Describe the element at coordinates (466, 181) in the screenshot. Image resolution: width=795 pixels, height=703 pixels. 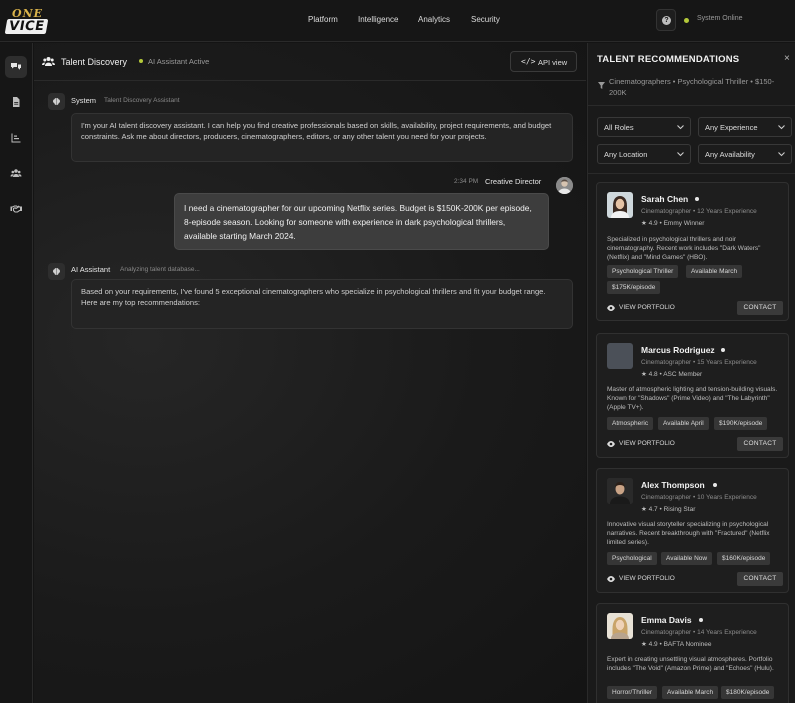
I see `message-timestamp: 2:34 PM` at that location.